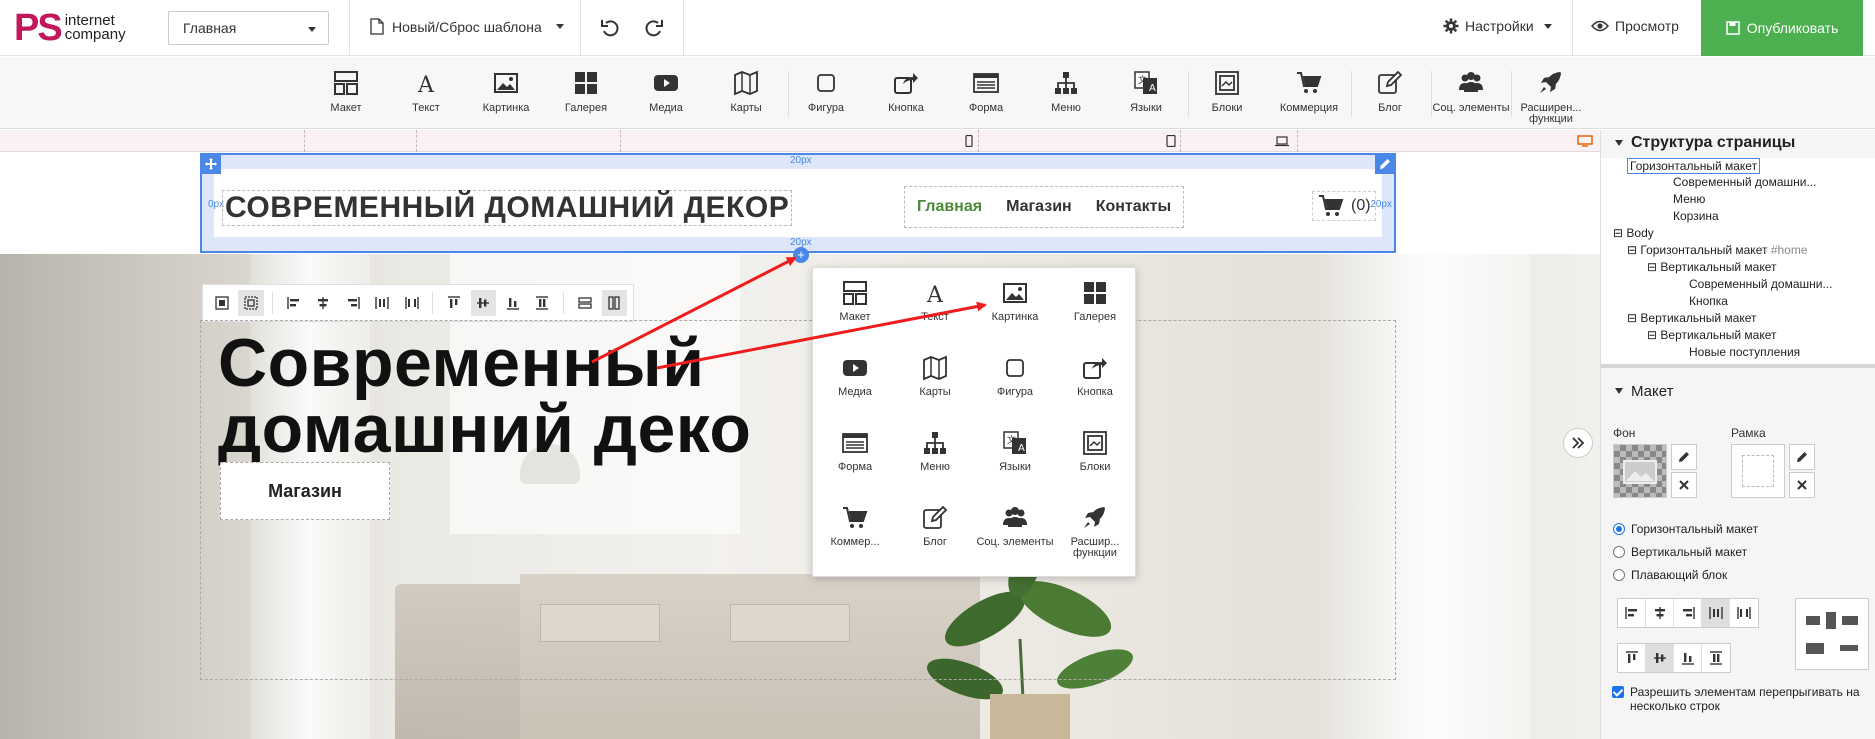  What do you see at coordinates (1680, 552) in the screenshot?
I see `radio-vertical-layout: Вертикальный макет` at bounding box center [1680, 552].